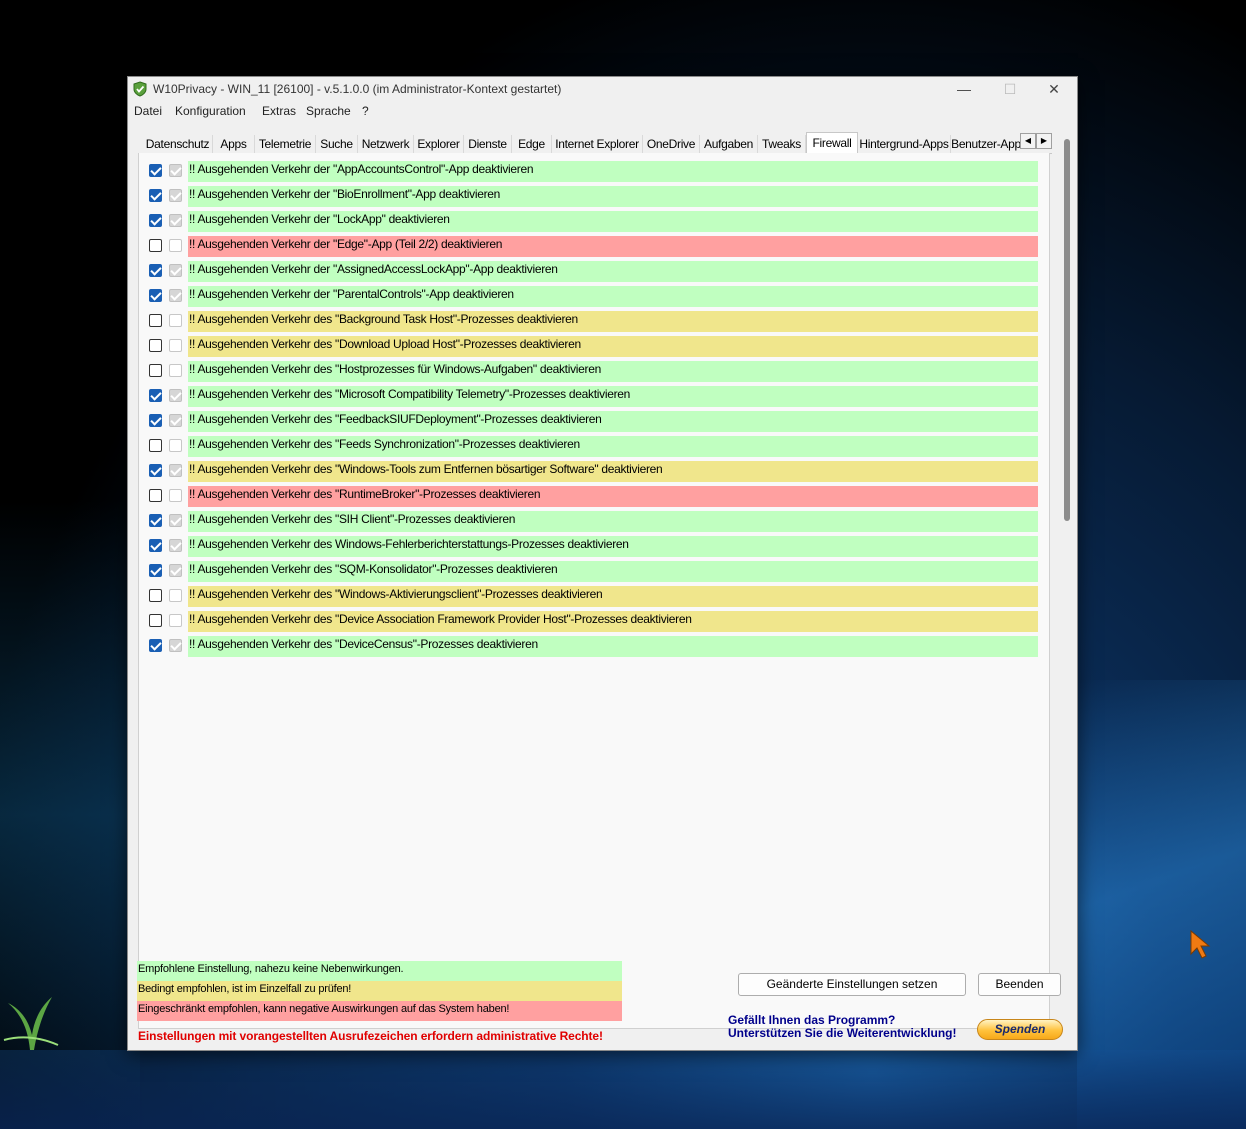 The image size is (1246, 1129). What do you see at coordinates (210, 111) in the screenshot?
I see `menu-konfiguration: Konfiguration` at bounding box center [210, 111].